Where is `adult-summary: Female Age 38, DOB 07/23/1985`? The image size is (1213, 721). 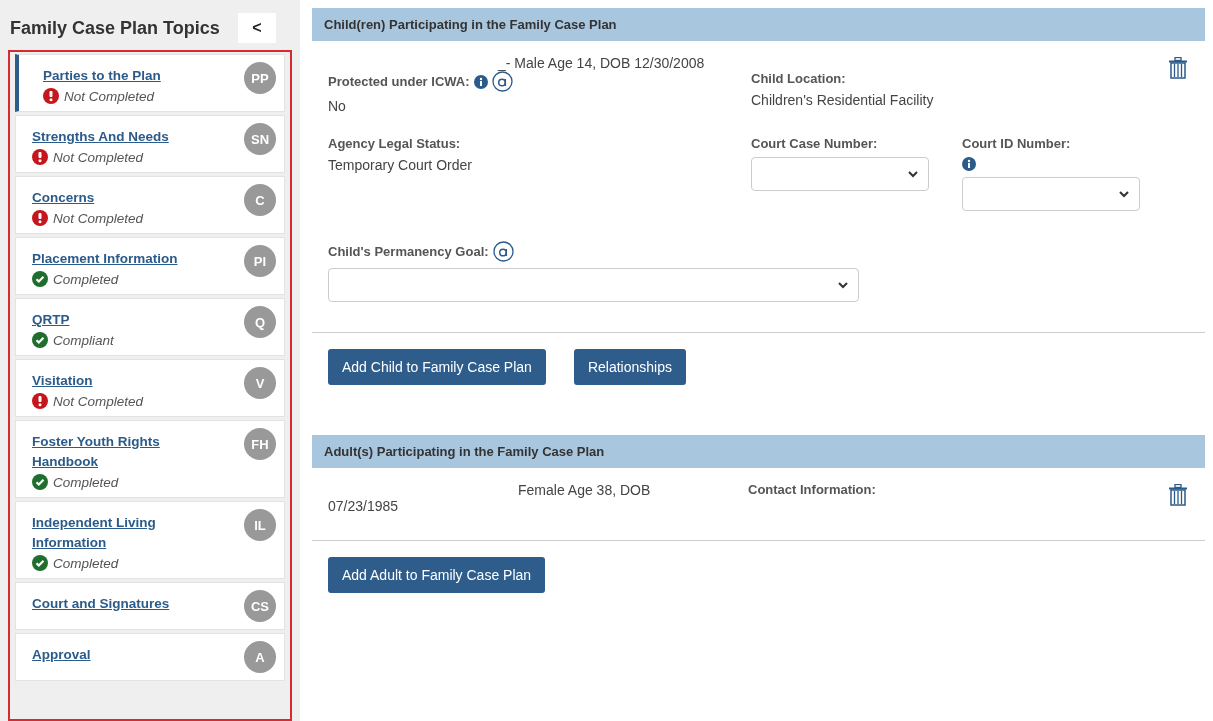 adult-summary: Female Age 38, DOB 07/23/1985 is located at coordinates (490, 498).